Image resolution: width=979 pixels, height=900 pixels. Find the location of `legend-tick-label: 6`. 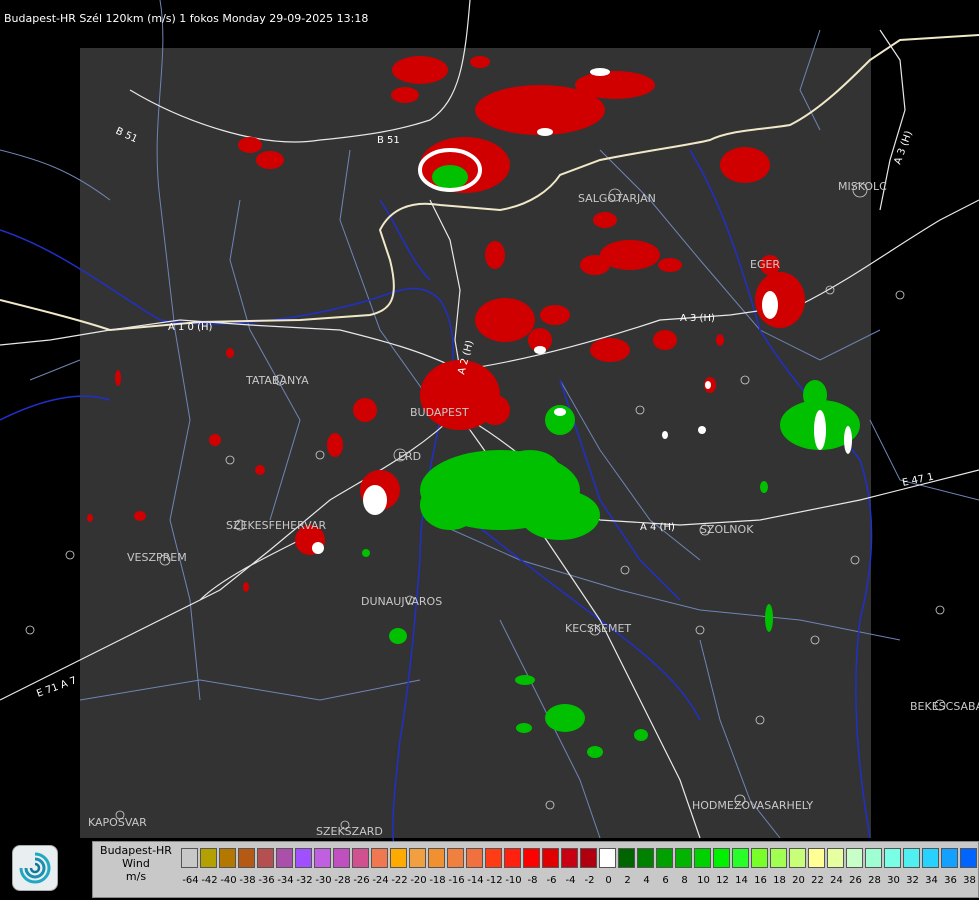

legend-tick-label: 6 is located at coordinates (665, 880).